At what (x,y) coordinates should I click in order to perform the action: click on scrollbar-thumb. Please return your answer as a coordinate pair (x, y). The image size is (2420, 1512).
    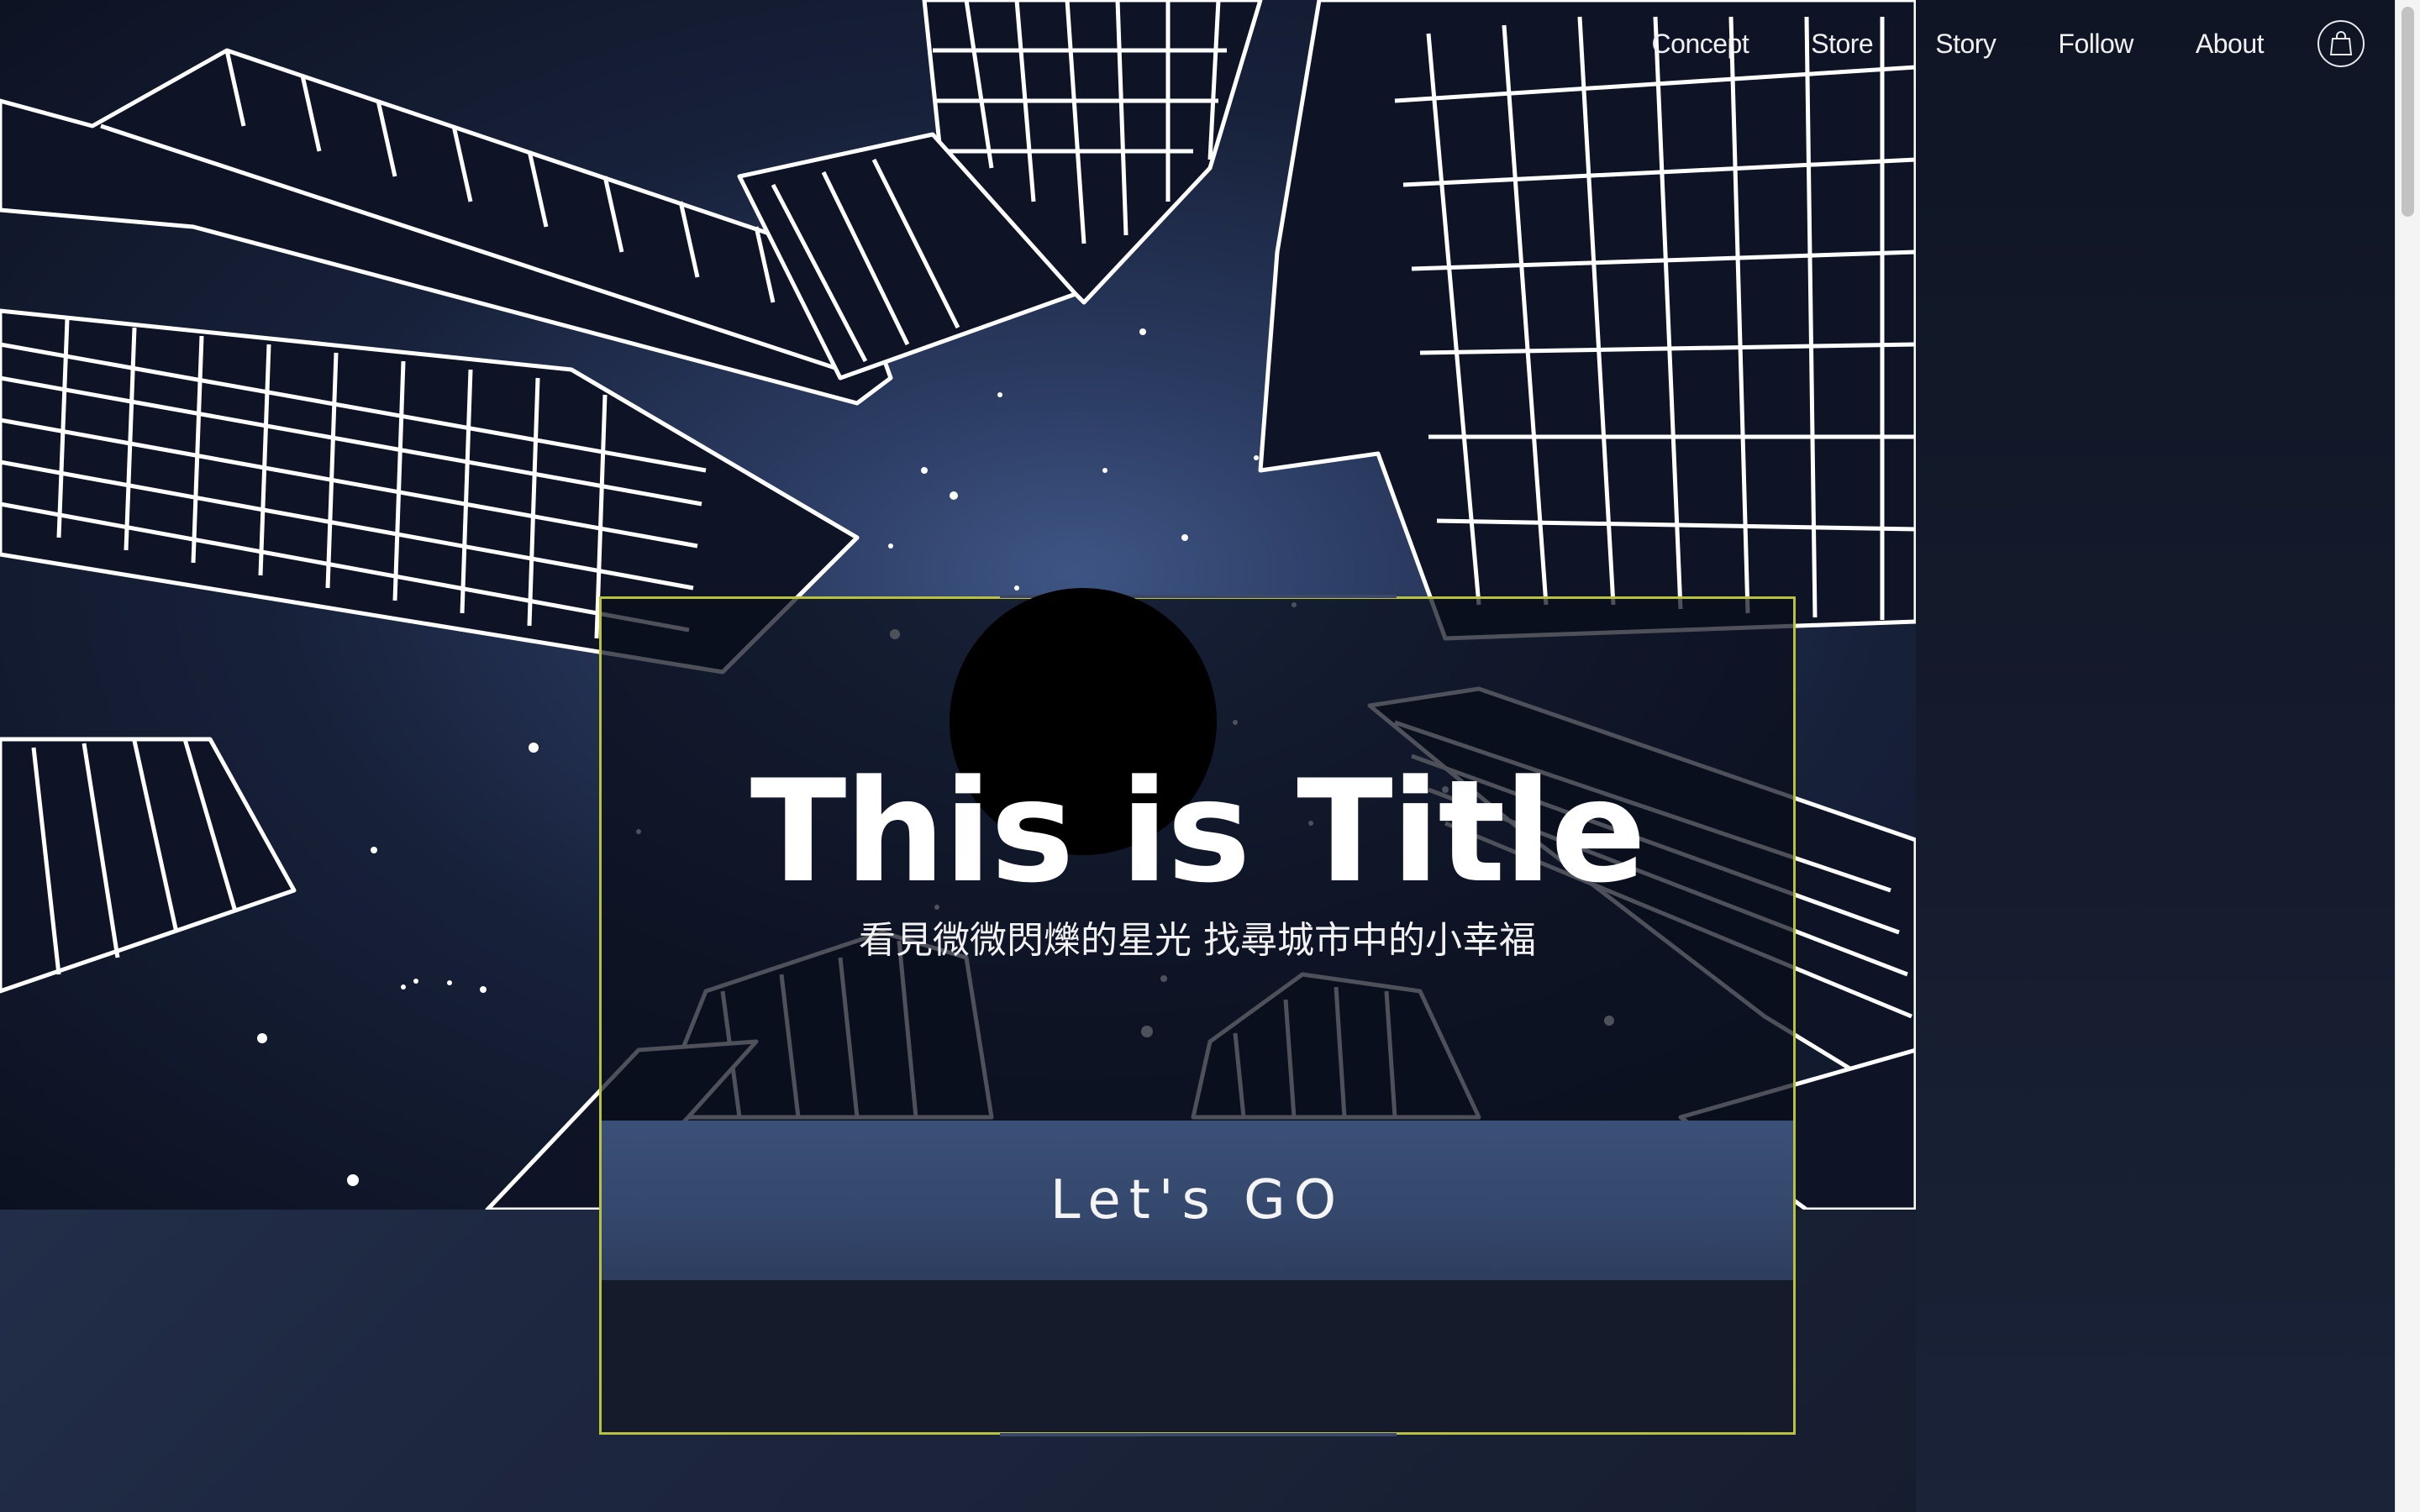
    Looking at the image, I should click on (2408, 112).